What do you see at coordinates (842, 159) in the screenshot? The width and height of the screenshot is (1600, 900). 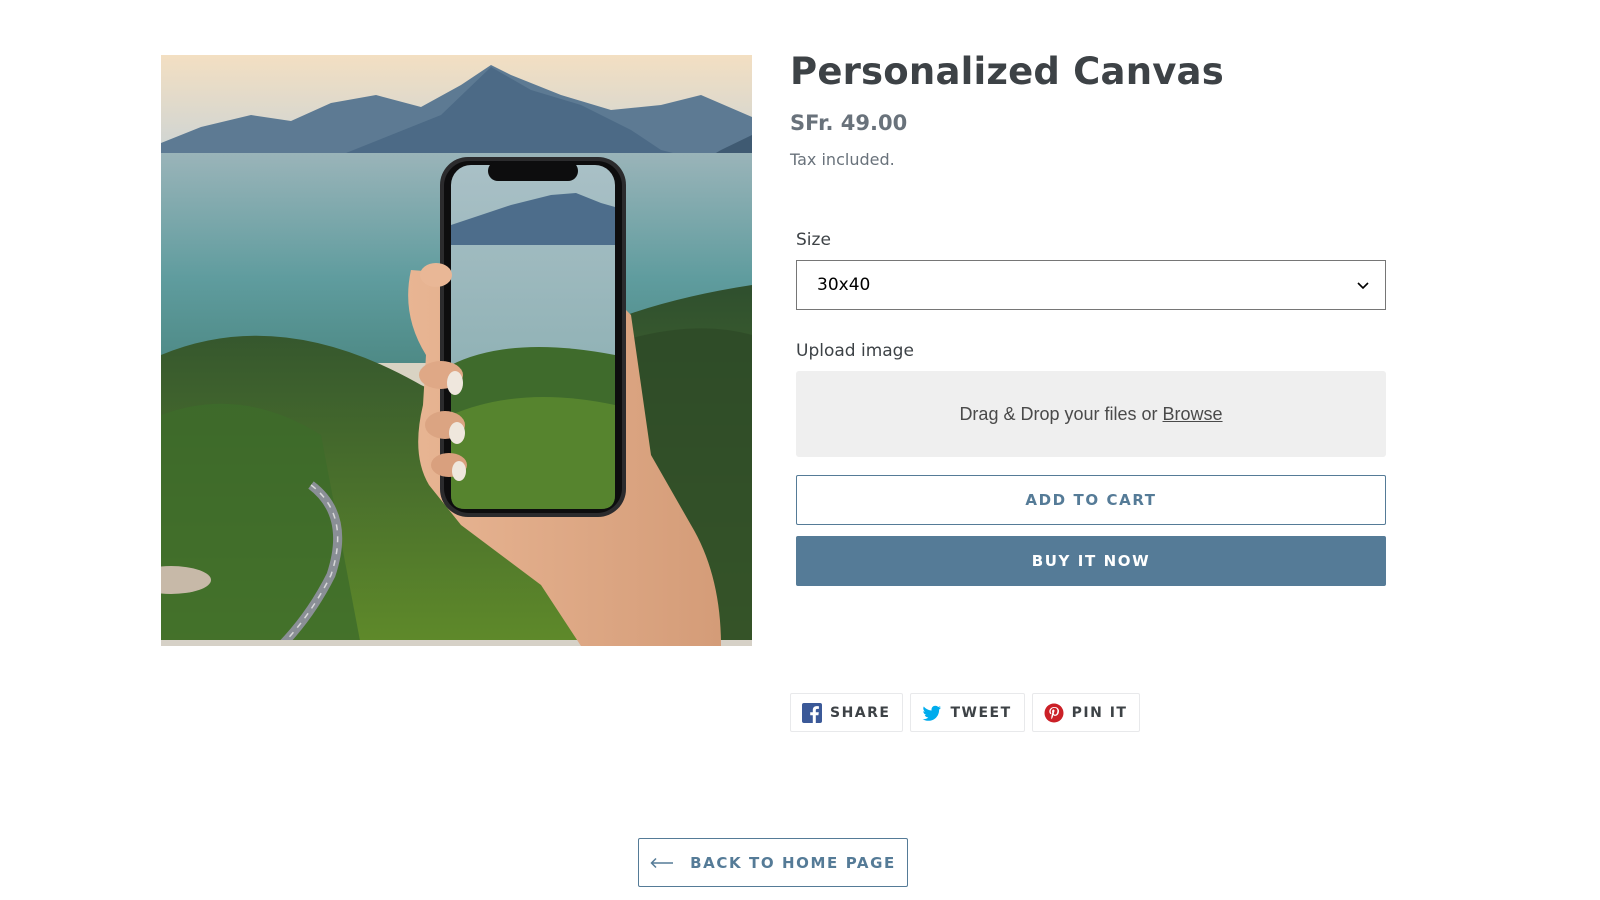 I see `tax-note: Tax included.` at bounding box center [842, 159].